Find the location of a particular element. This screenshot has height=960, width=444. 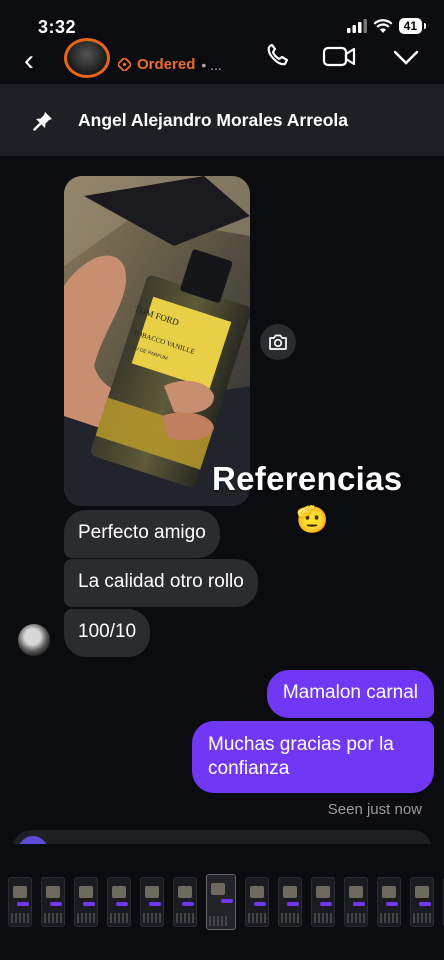

outgoing-message: Muchas gracias por la confianza is located at coordinates (313, 757).